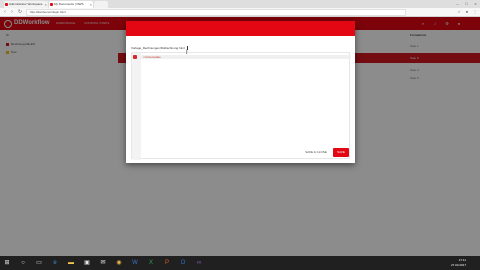  What do you see at coordinates (158, 48) in the screenshot?
I see `file-path-label: Vorlage_Rechnungen/DoRechnung.html` at bounding box center [158, 48].